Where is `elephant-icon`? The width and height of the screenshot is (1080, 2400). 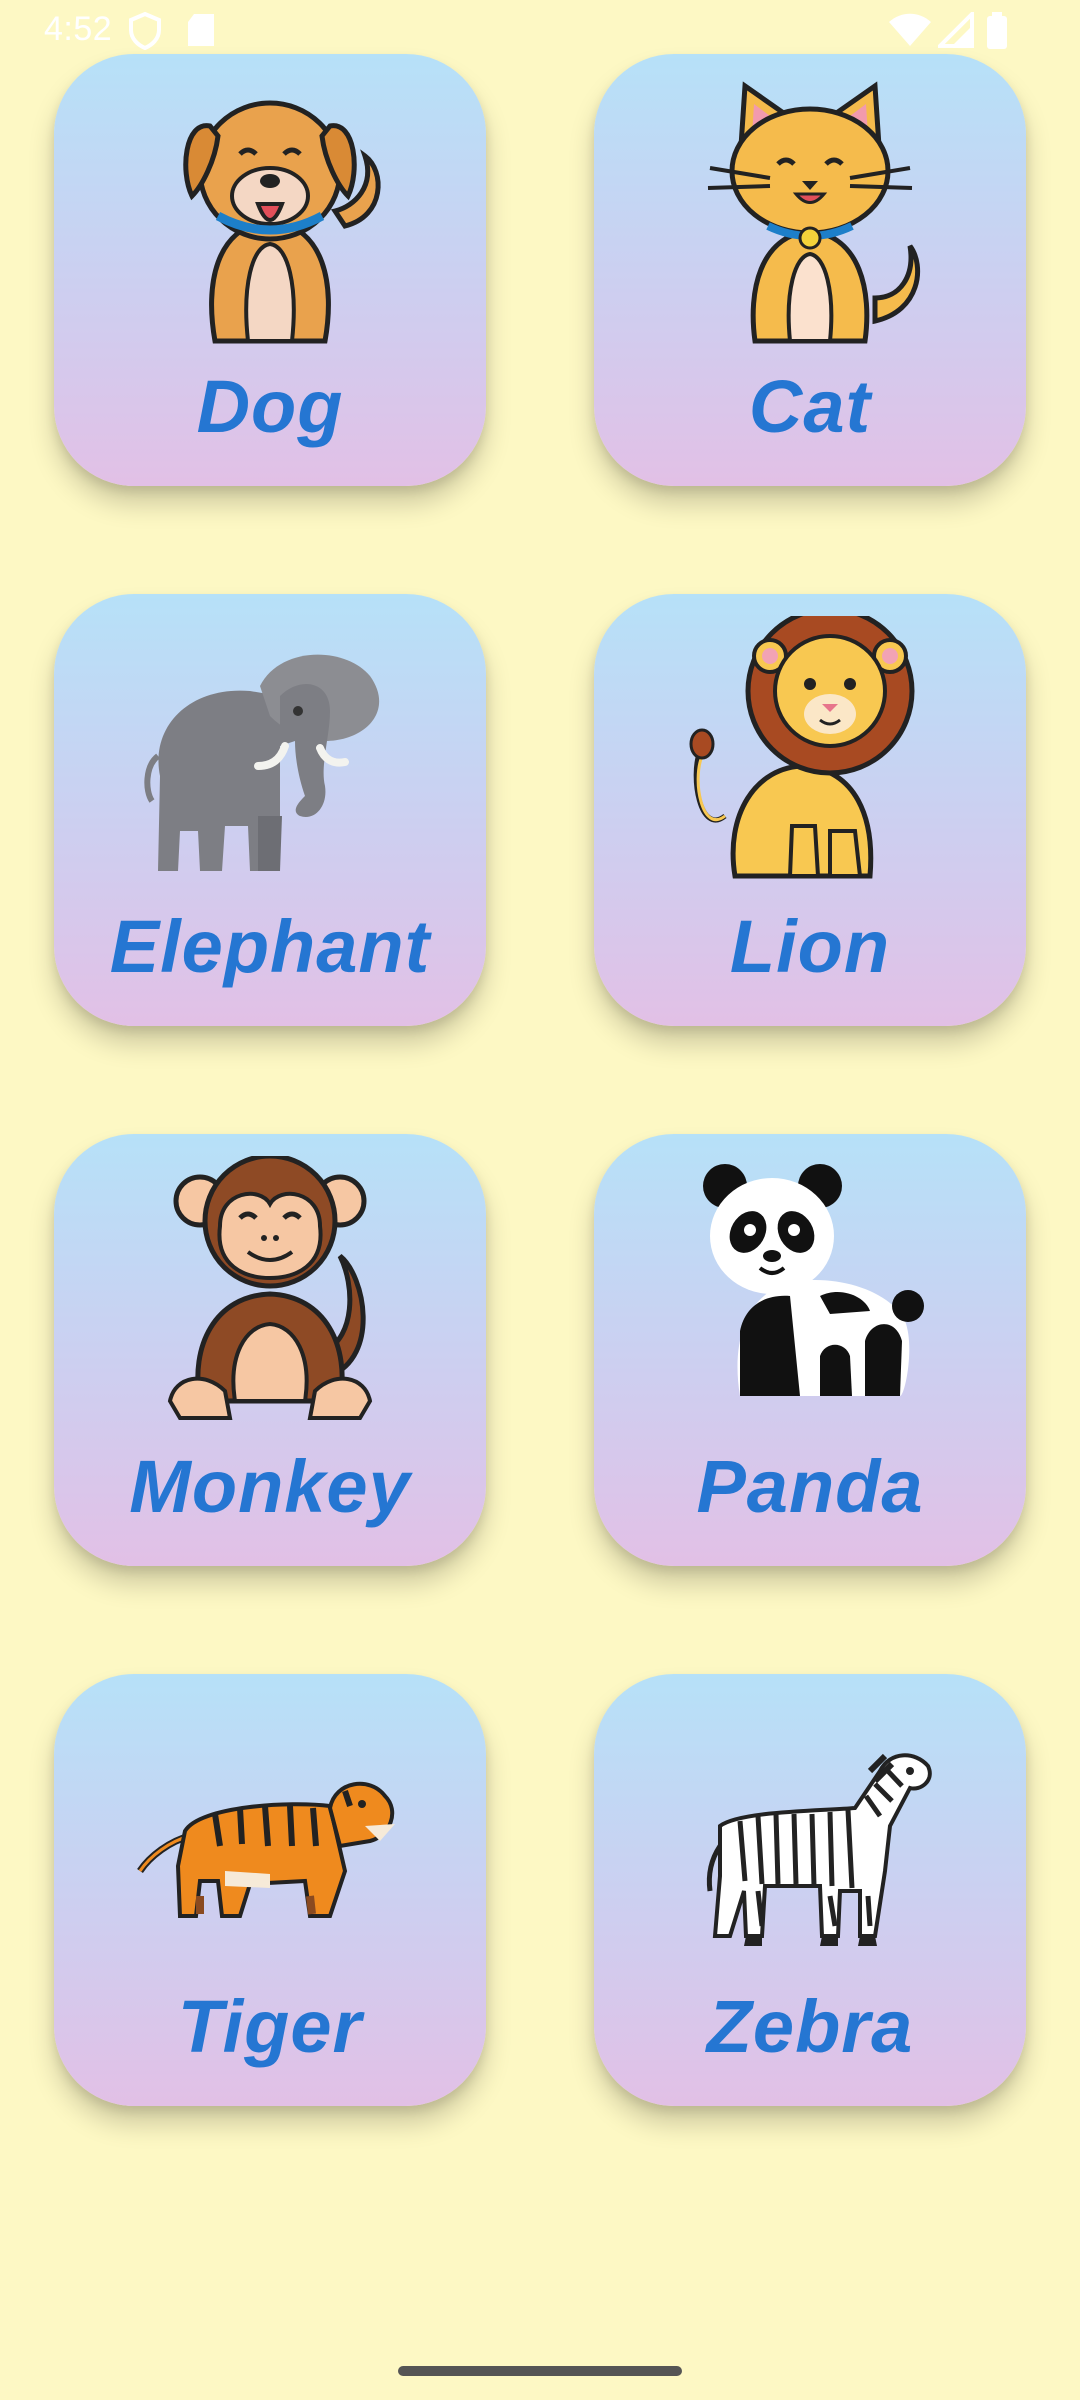
elephant-icon is located at coordinates (270, 751).